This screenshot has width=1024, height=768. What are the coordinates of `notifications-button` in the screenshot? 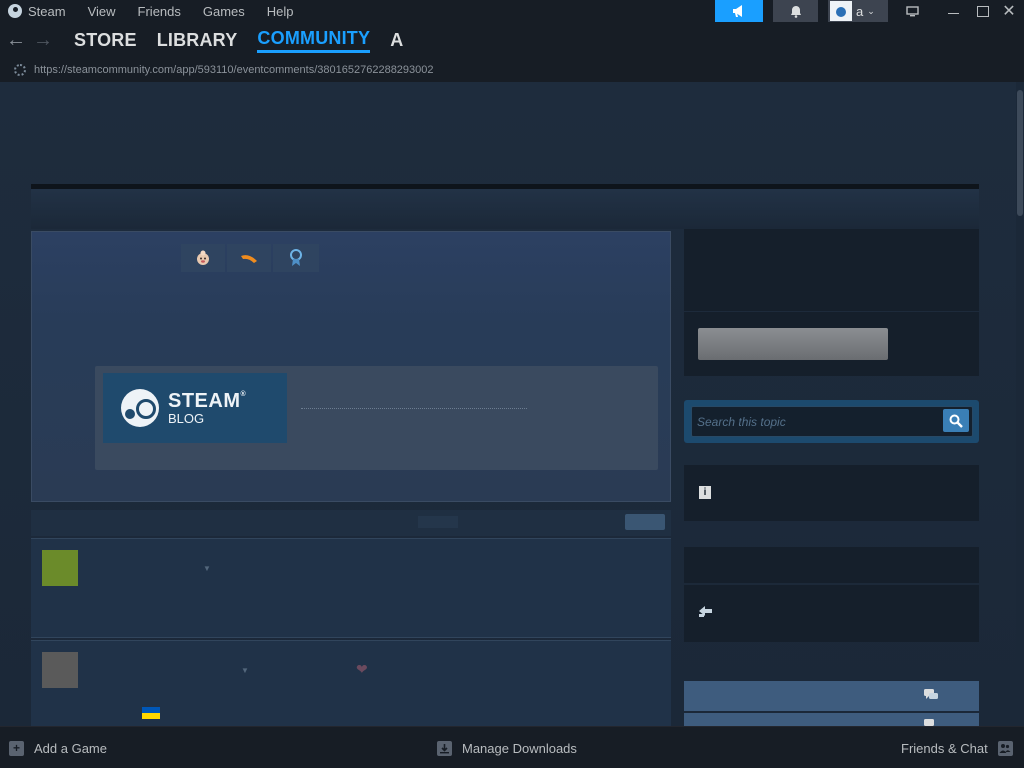 It's located at (795, 11).